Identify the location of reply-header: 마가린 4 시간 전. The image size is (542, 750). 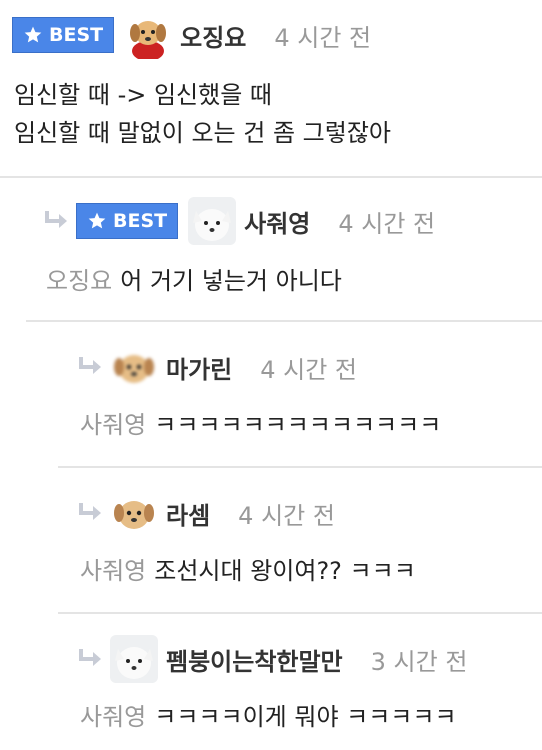
(216, 367).